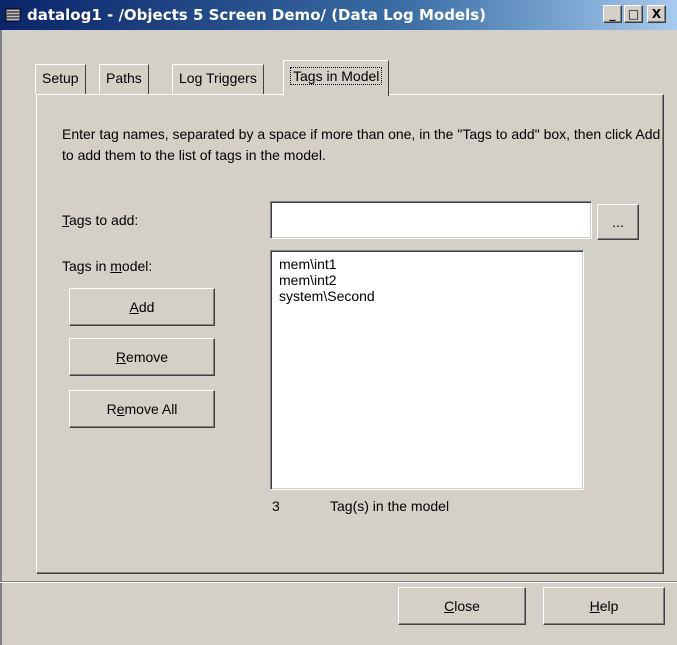  I want to click on close-button: Close, so click(462, 606).